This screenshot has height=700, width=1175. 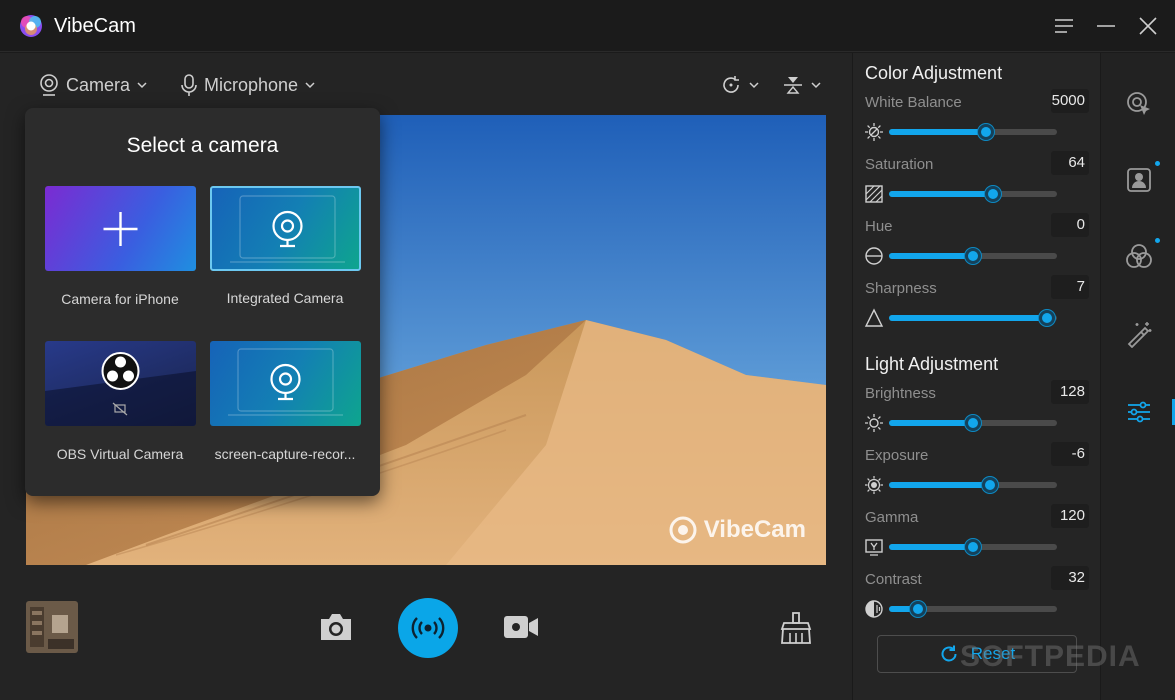 I want to click on contrast-value: 32, so click(x=1070, y=578).